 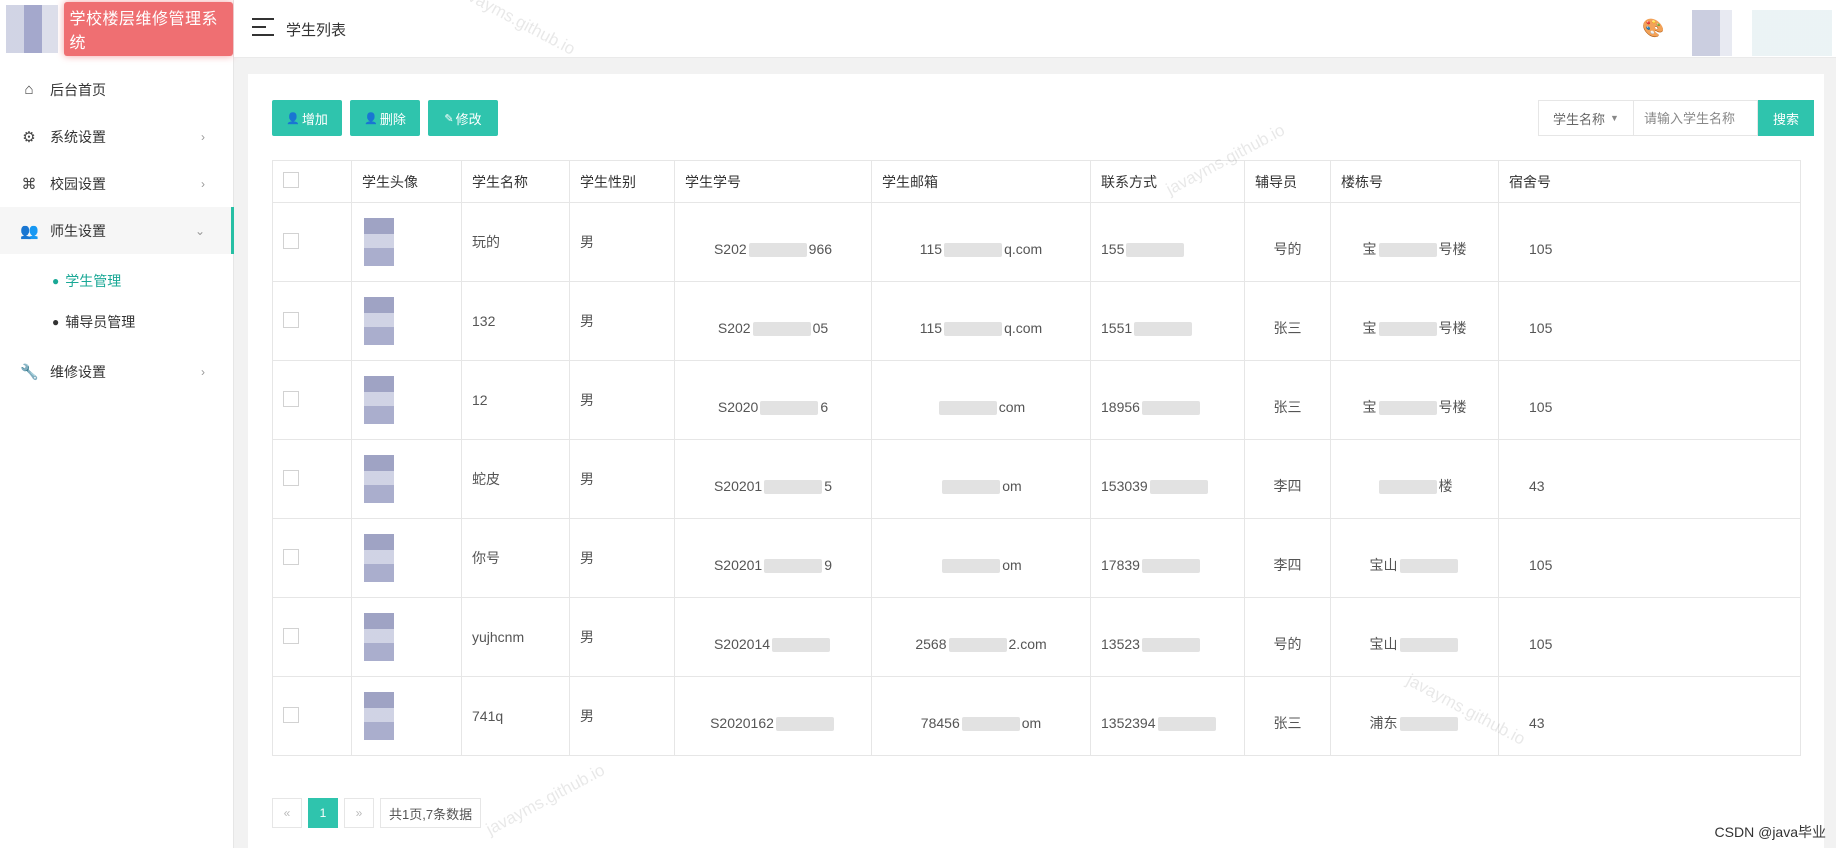 I want to click on pagination: « 1 » 共1页,7条数据, so click(x=377, y=813).